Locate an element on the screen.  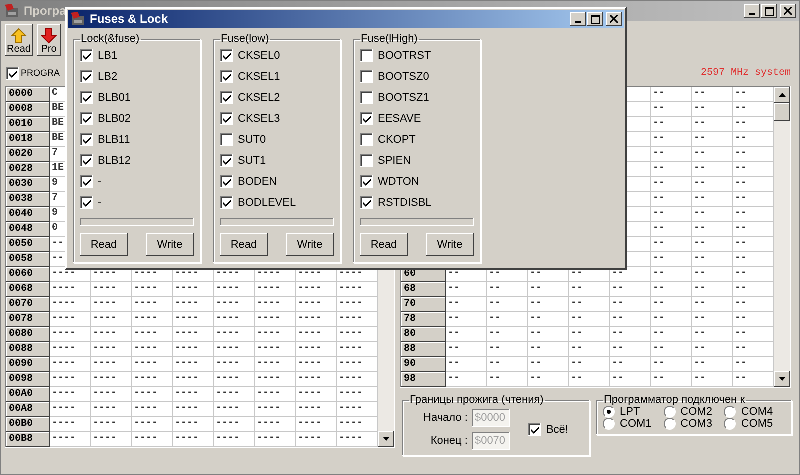
radio-label: COM3 is located at coordinates (696, 424).